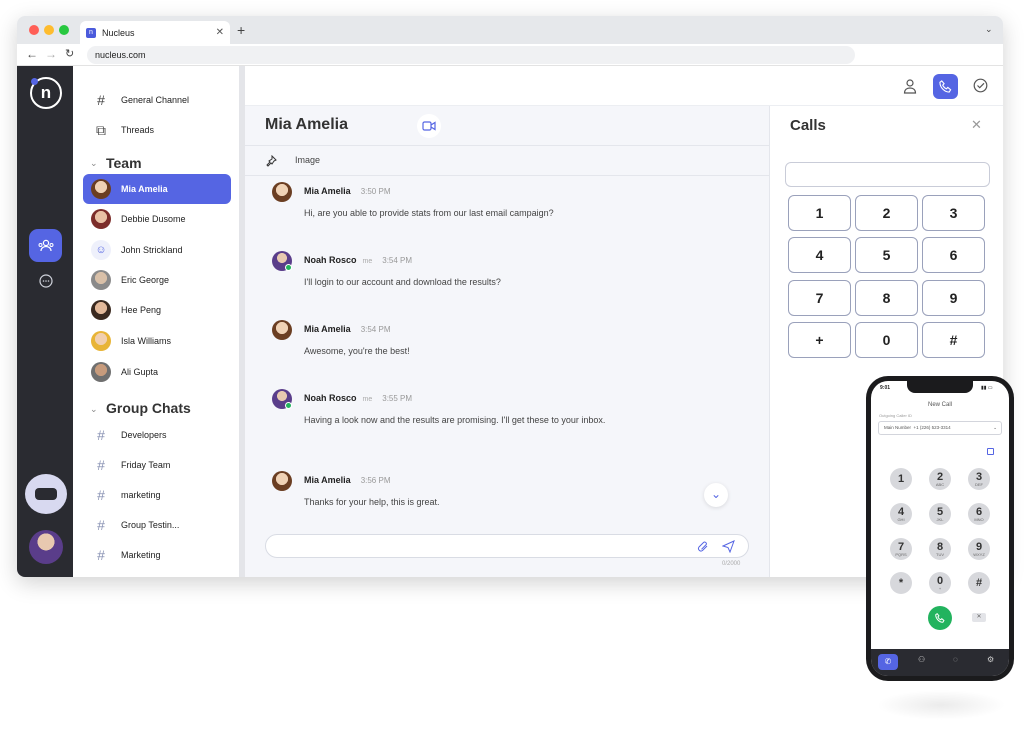  Describe the element at coordinates (372, 502) in the screenshot. I see `message-text: Thanks for your help, this is great.` at that location.